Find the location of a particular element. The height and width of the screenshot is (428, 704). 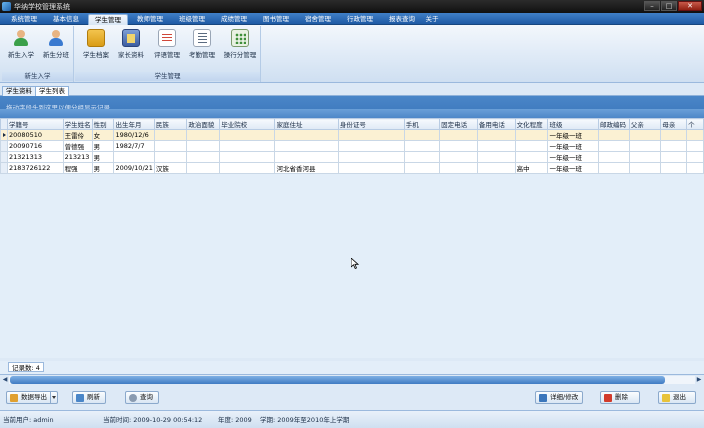

menu-tab-library: 图书管理 is located at coordinates (276, 19).